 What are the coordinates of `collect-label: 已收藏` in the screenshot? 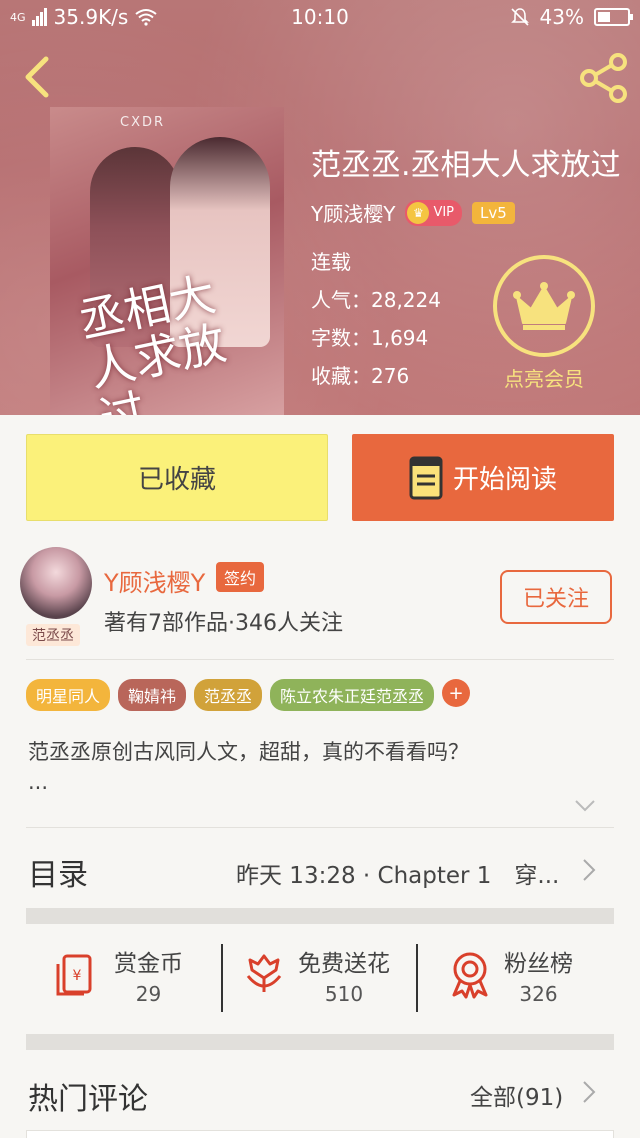 It's located at (176, 480).